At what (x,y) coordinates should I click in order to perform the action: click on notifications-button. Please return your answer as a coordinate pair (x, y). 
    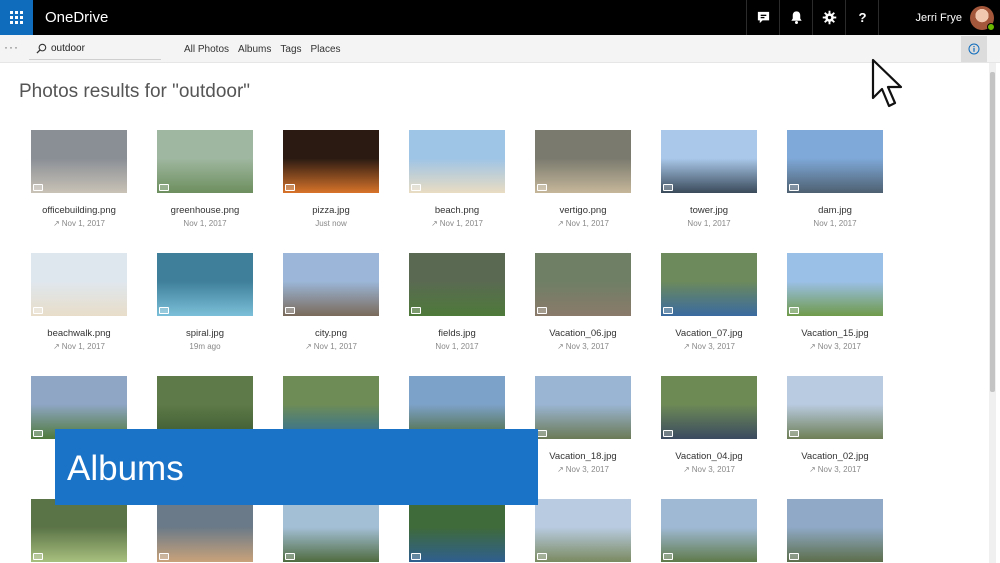
    Looking at the image, I should click on (795, 17).